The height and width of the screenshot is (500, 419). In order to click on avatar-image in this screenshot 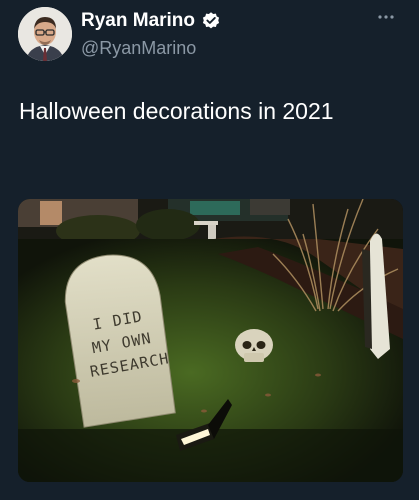, I will do `click(45, 34)`.